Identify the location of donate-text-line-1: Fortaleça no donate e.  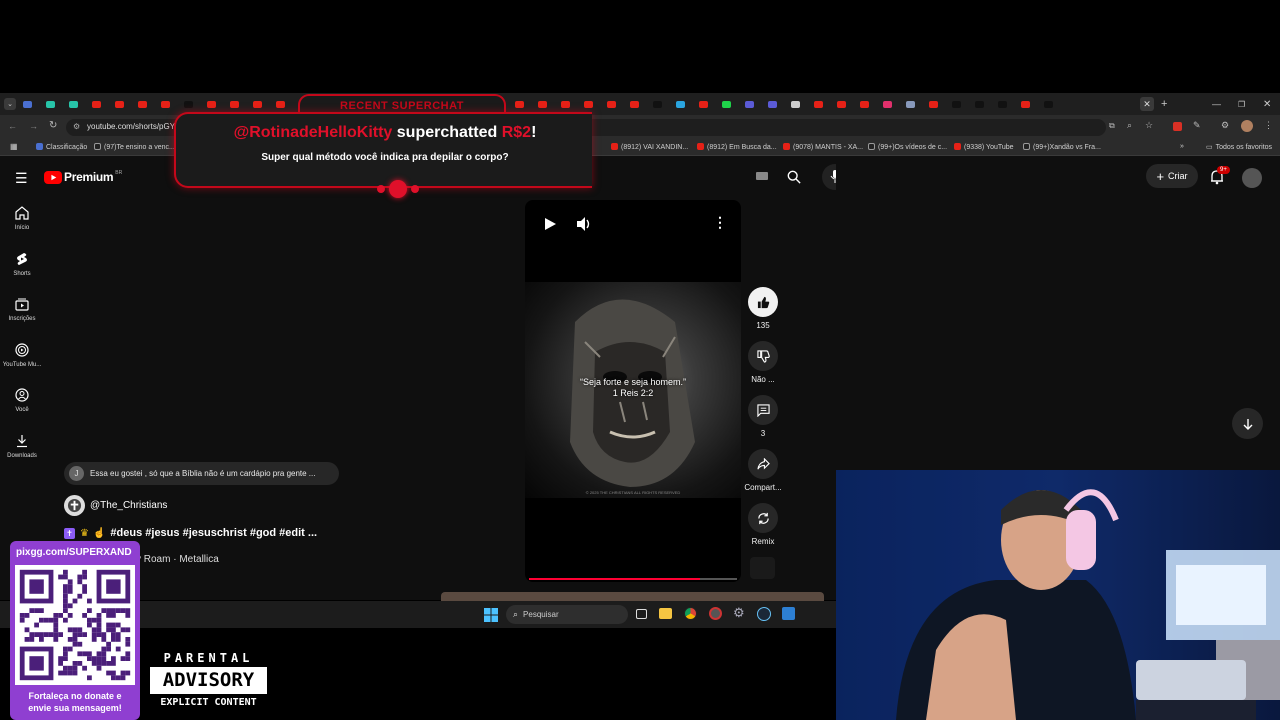
(75, 696).